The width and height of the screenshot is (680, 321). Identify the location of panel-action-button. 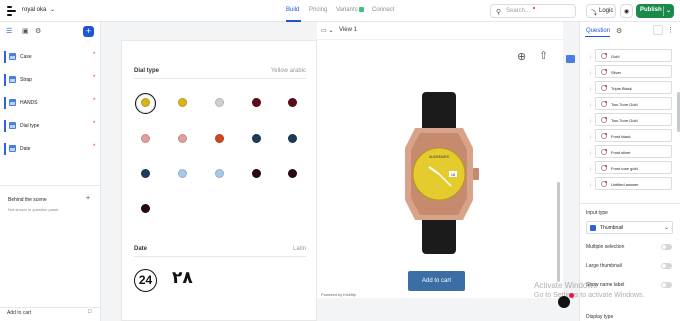
(658, 30).